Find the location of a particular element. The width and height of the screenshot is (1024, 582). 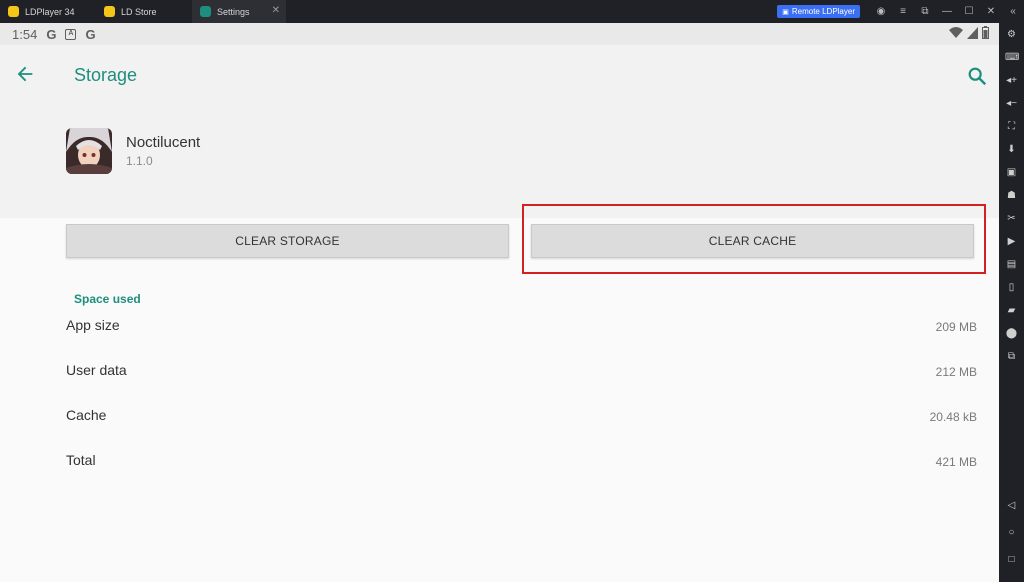

close-window-icon: ✕ is located at coordinates (991, 11).